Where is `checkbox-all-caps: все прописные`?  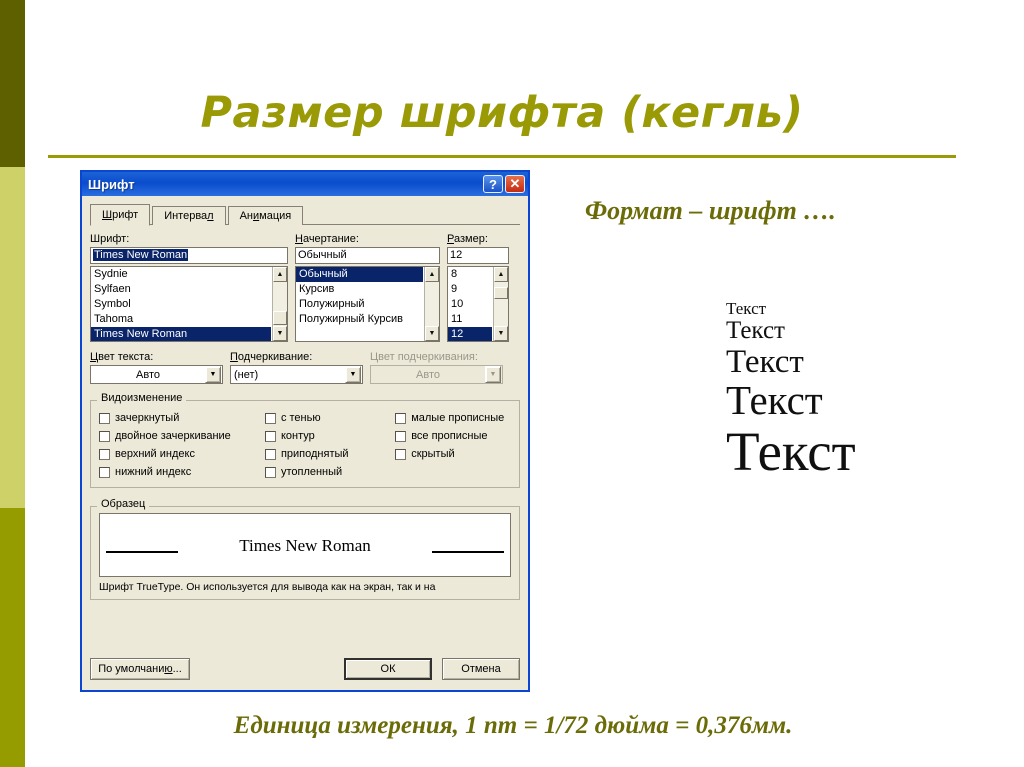
checkbox-all-caps: все прописные is located at coordinates (453, 436).